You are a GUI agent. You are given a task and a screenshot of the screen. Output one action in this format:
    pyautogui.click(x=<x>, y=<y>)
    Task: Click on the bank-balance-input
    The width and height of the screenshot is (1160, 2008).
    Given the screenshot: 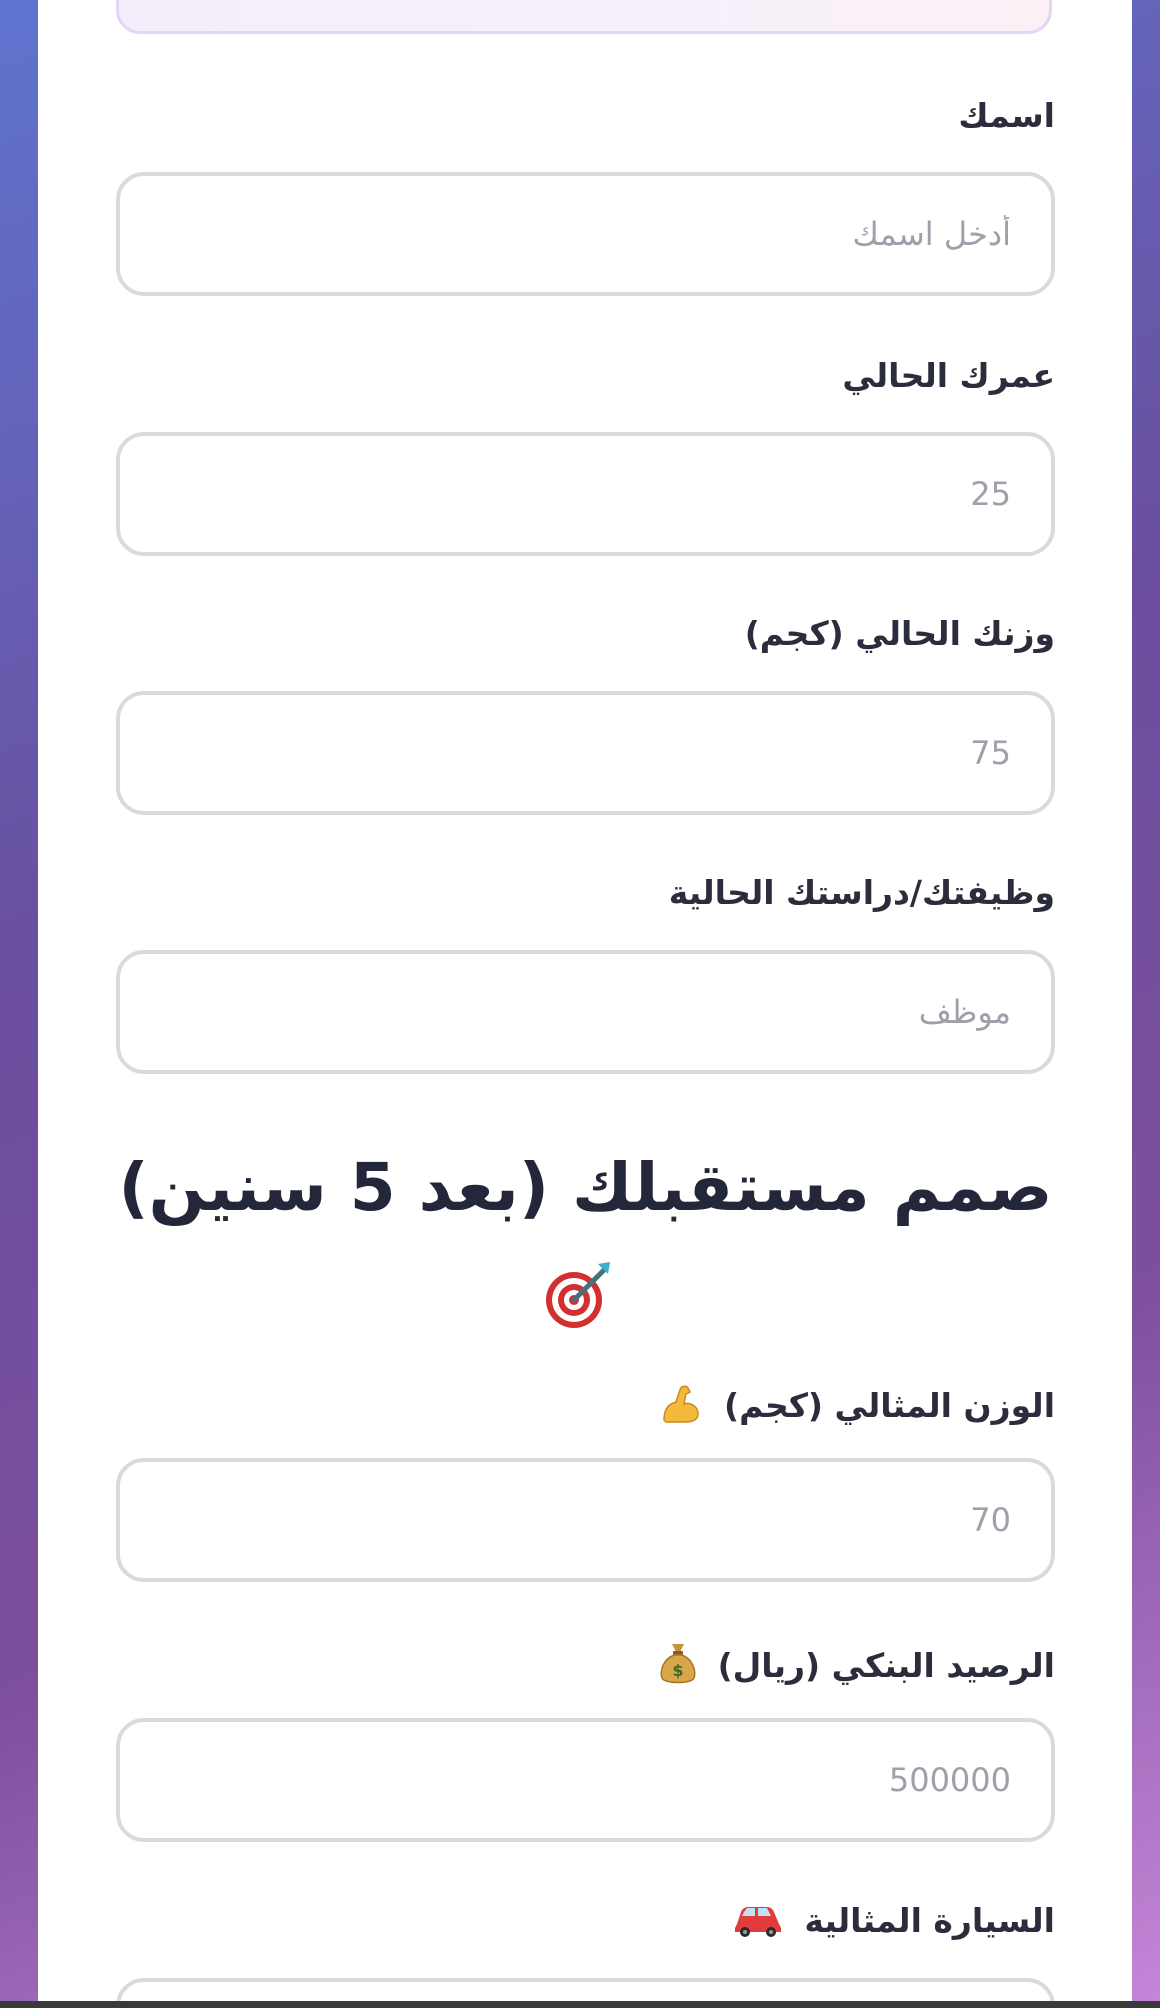 What is the action you would take?
    pyautogui.click(x=585, y=1780)
    